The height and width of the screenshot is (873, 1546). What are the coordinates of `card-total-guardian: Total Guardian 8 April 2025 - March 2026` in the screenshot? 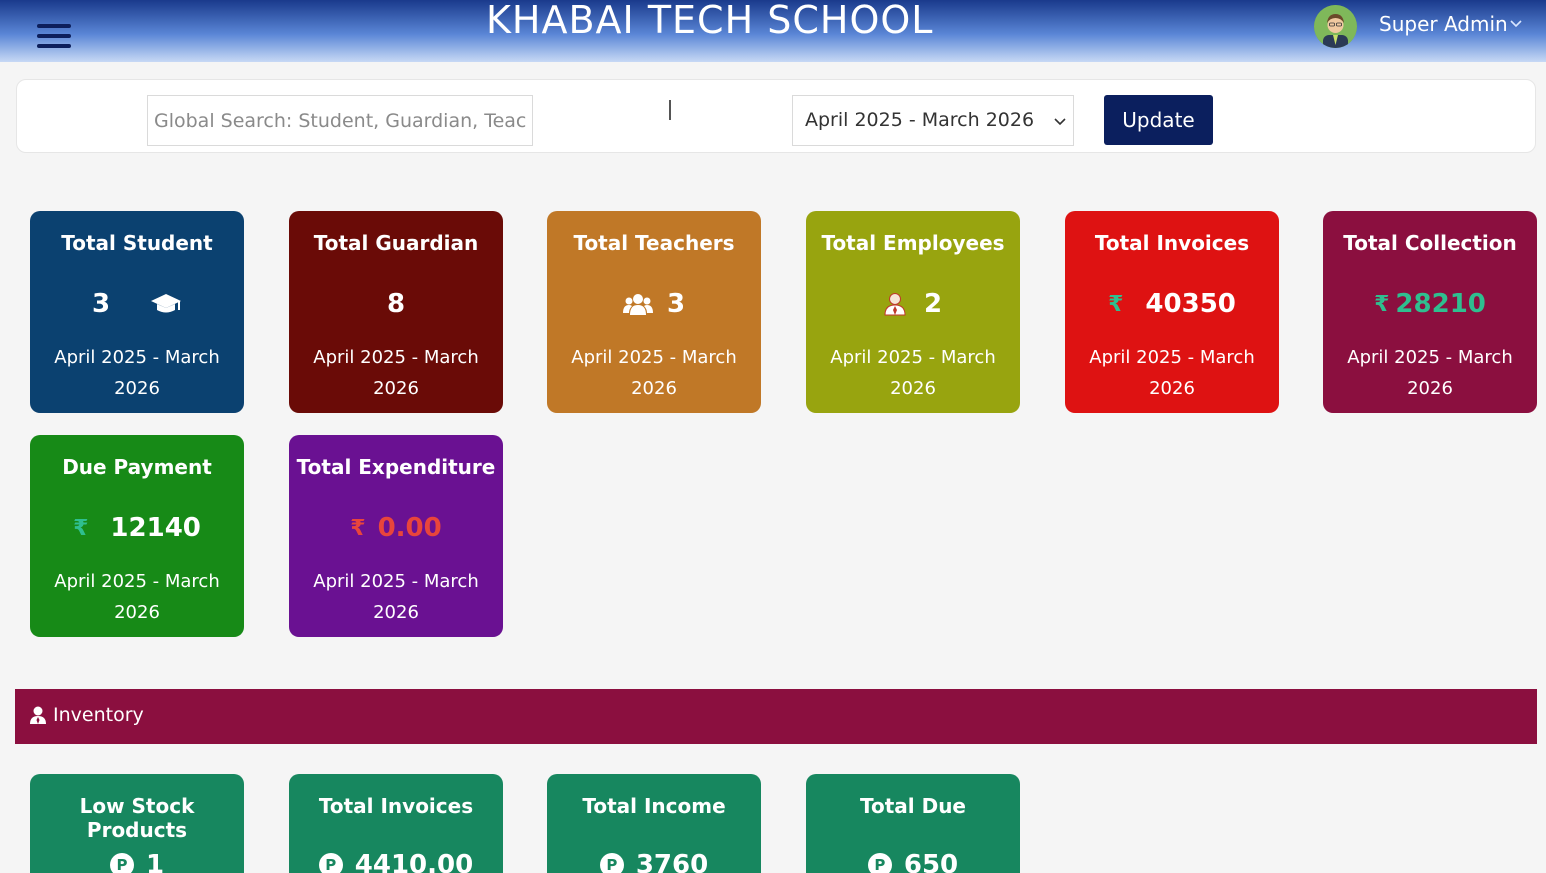 It's located at (396, 312).